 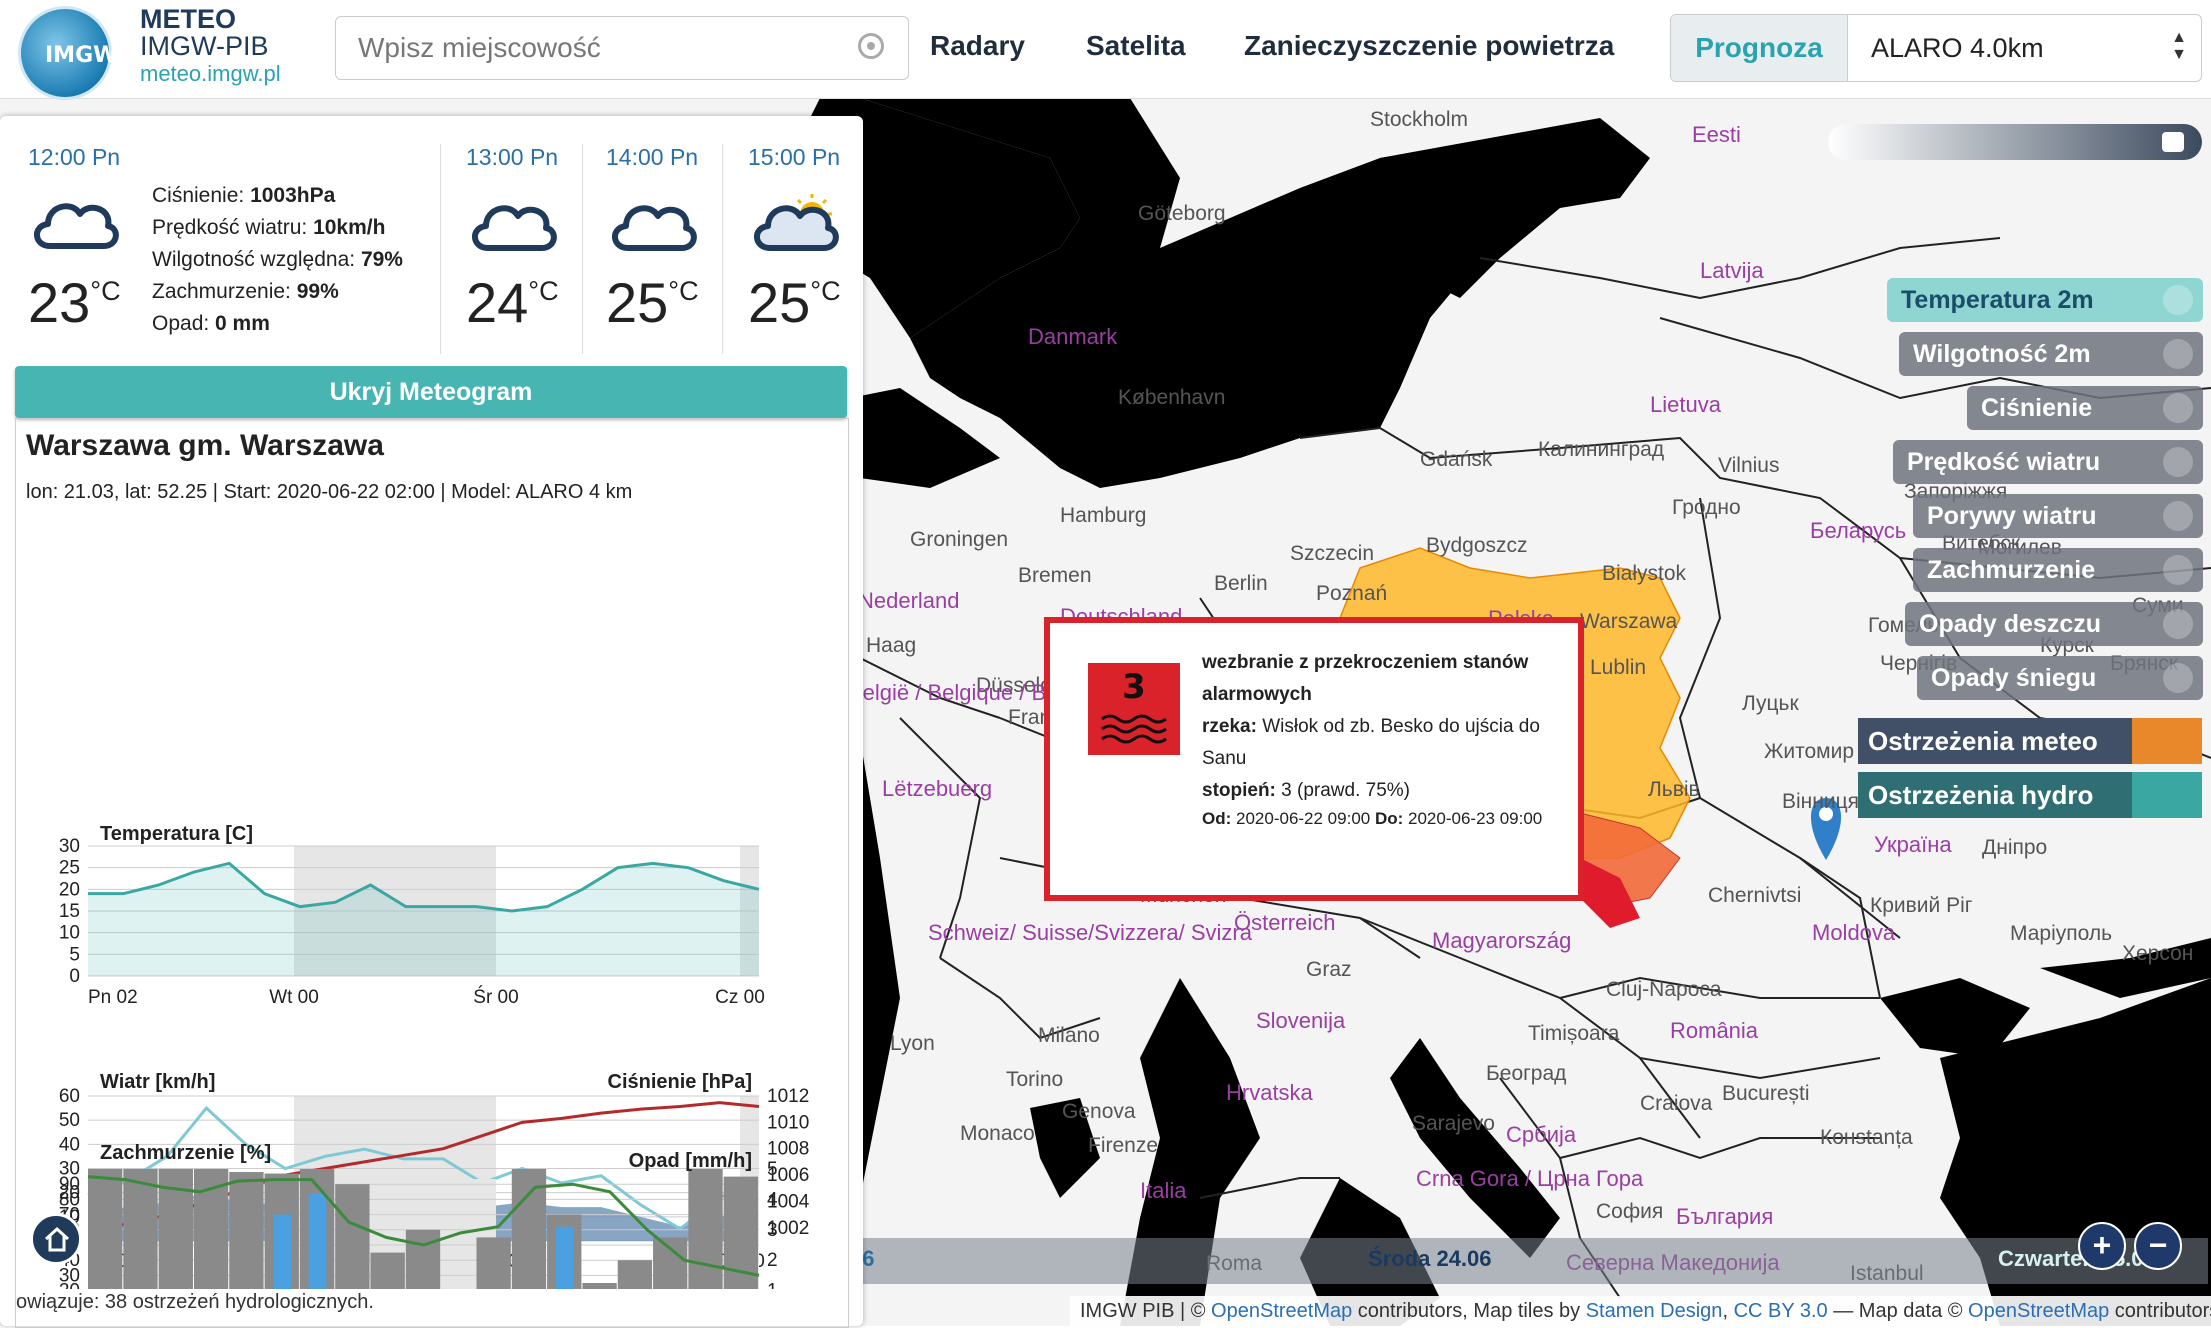 I want to click on layer-button: Porywy wiatru, so click(x=2058, y=516).